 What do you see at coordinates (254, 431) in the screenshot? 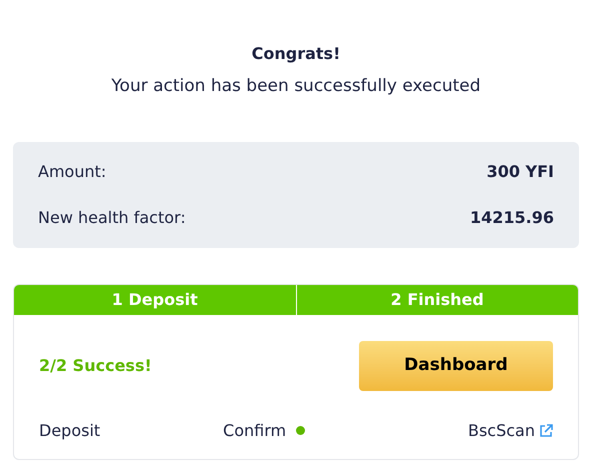
I see `status-text: Confirm` at bounding box center [254, 431].